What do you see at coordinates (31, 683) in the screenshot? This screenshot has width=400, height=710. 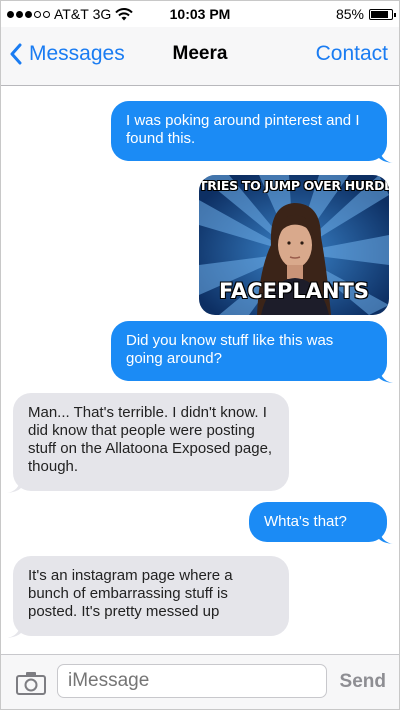 I see `camera-icon` at bounding box center [31, 683].